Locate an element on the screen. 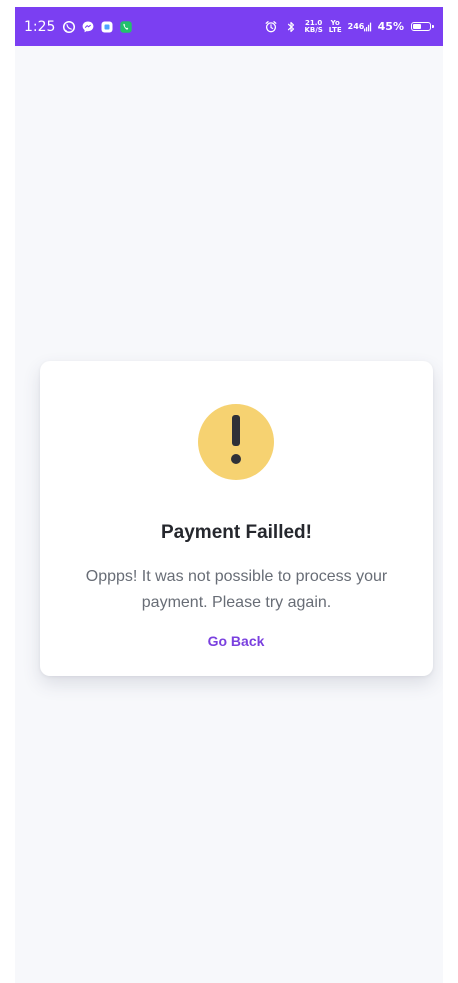  phone-call-icon is located at coordinates (126, 27).